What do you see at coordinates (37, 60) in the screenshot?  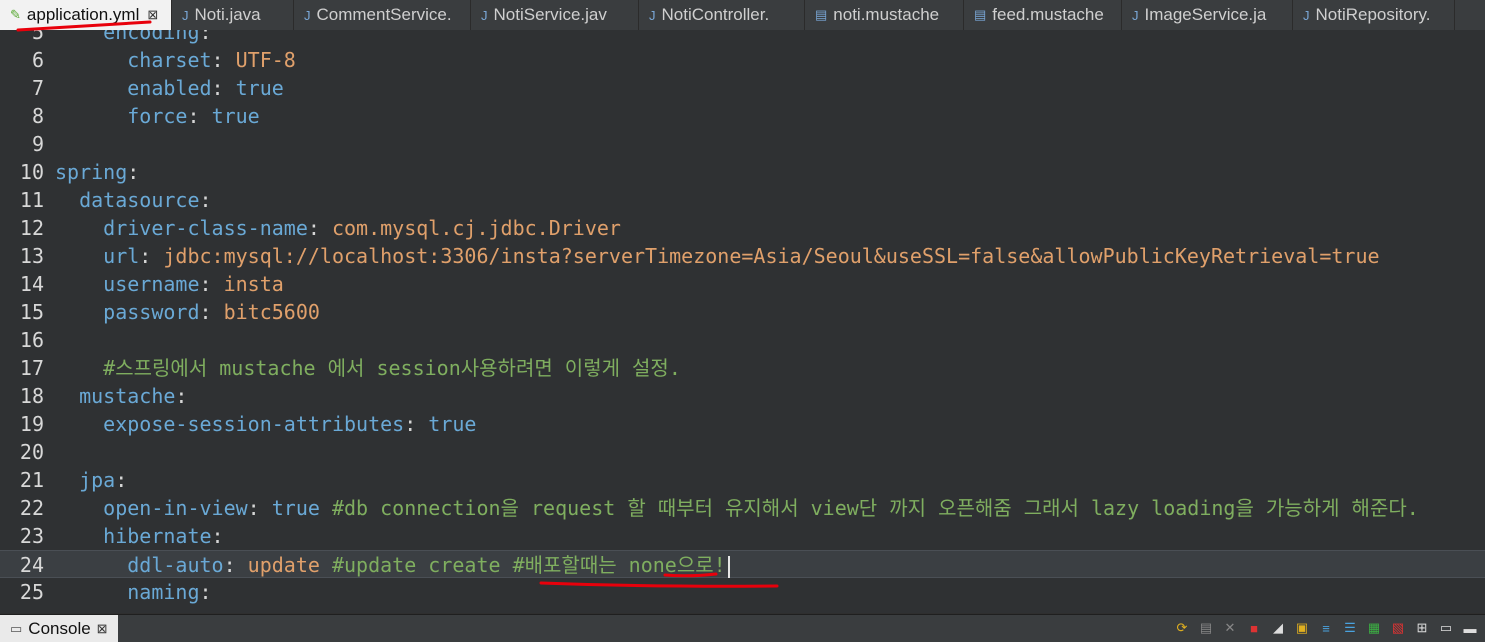 I see `line-number: 6` at bounding box center [37, 60].